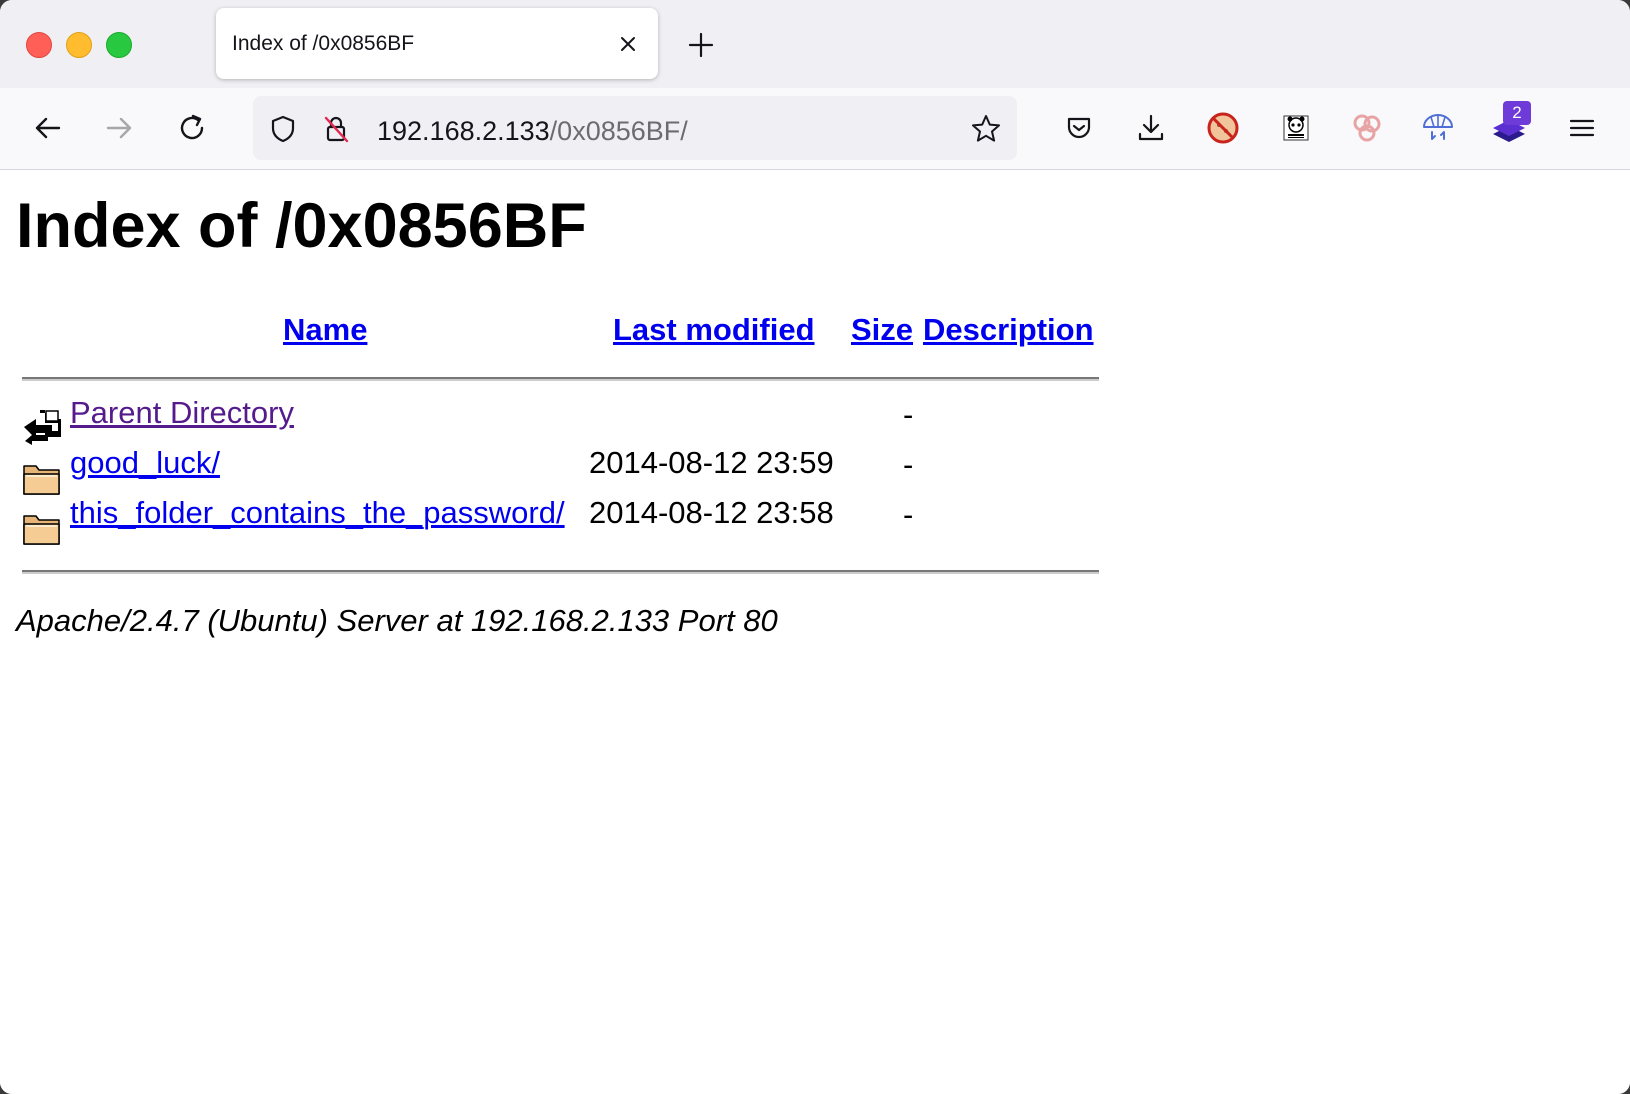 This screenshot has height=1094, width=1630. Describe the element at coordinates (336, 129) in the screenshot. I see `lock-slash-icon` at that location.